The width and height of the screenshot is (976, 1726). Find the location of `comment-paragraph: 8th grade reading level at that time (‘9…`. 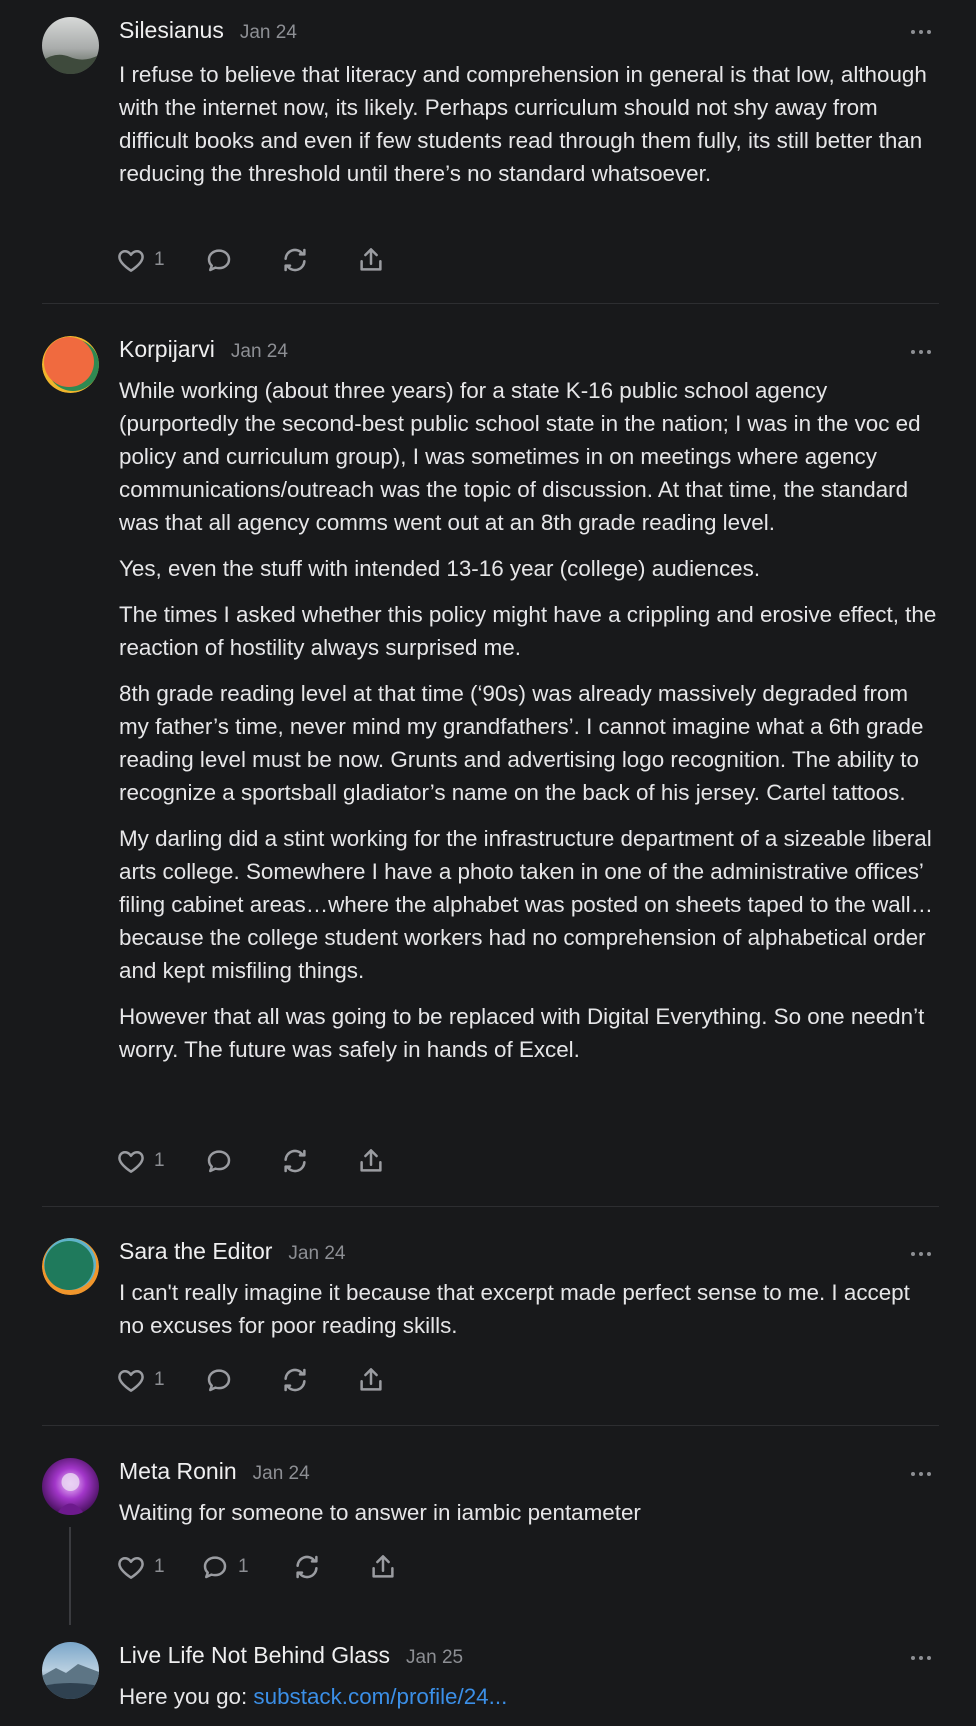

comment-paragraph: 8th grade reading level at that time (‘9… is located at coordinates (521, 743).